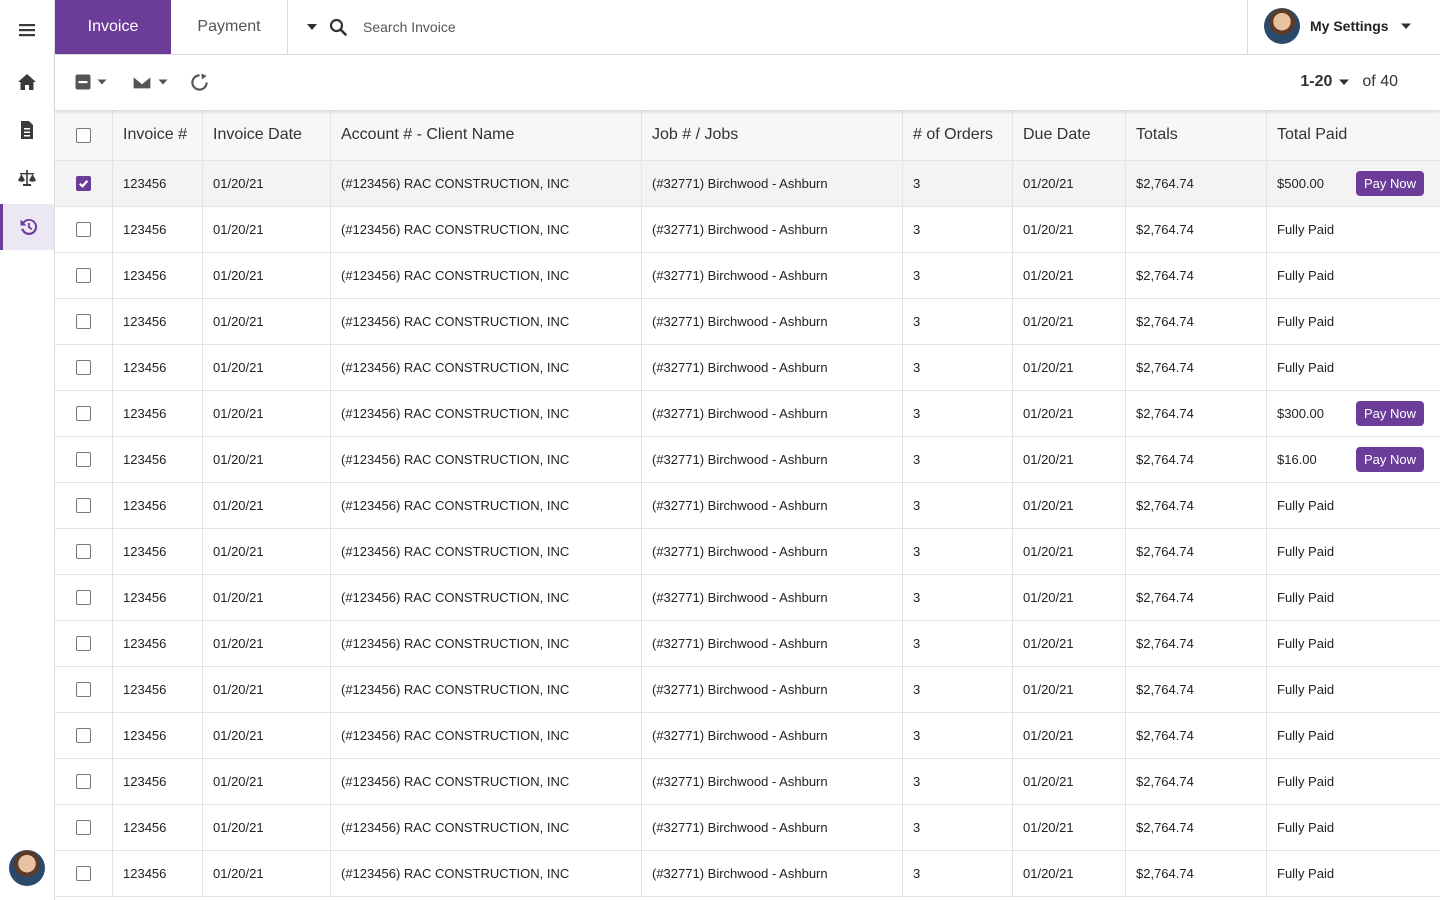 Image resolution: width=1440 pixels, height=900 pixels. Describe the element at coordinates (1349, 26) in the screenshot. I see `my-settings-label: My Settings` at that location.